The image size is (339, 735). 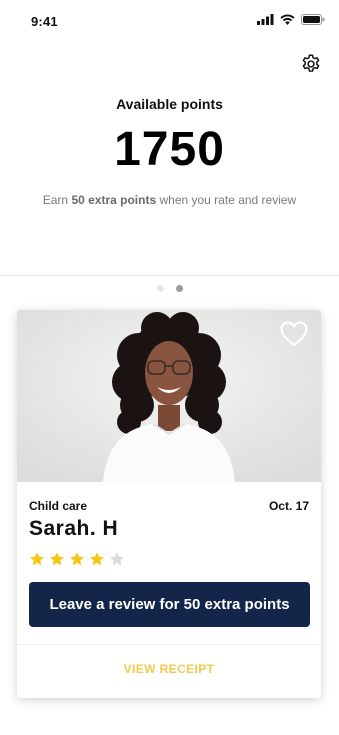 I want to click on gear-icon, so click(x=311, y=63).